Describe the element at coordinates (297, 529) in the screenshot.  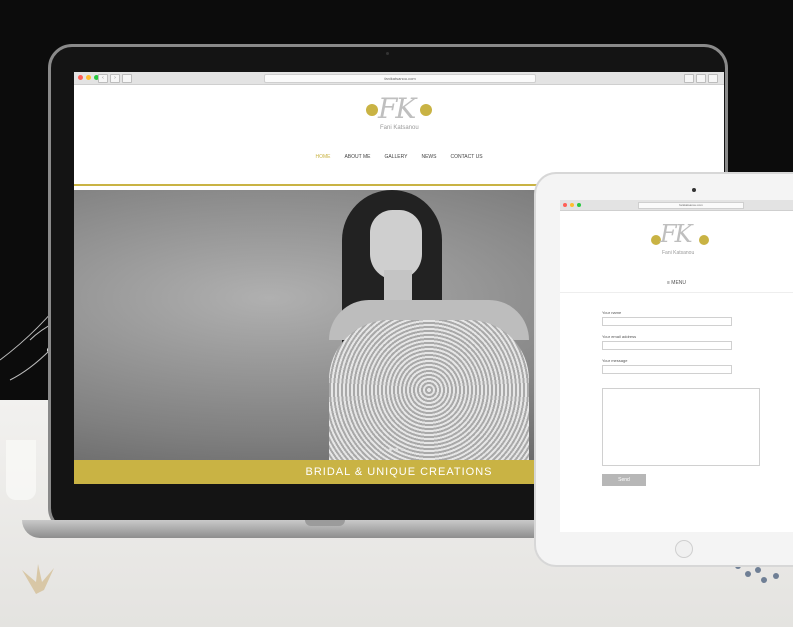
I see `laptop-base` at that location.